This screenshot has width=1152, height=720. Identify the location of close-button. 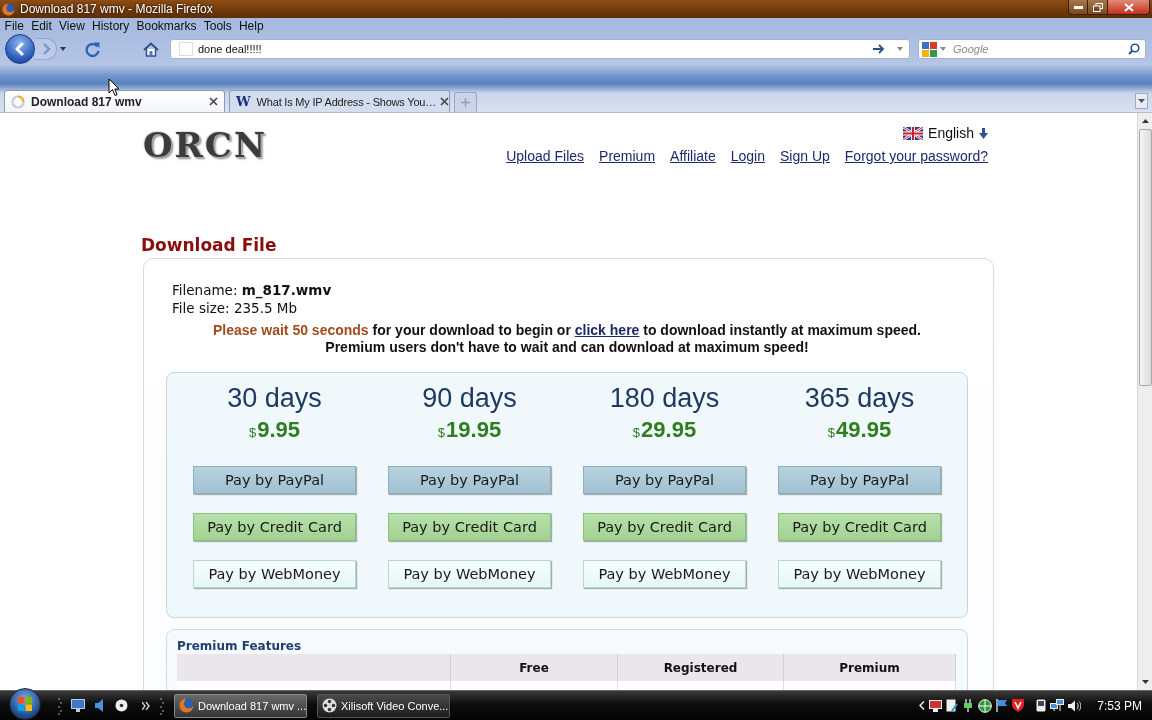
(1129, 7).